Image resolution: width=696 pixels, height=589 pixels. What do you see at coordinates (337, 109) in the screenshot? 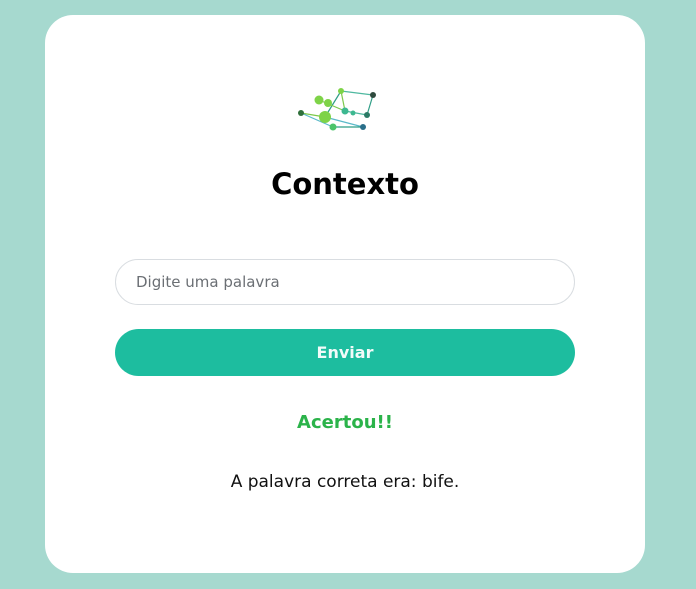
I see `network-graph-logo-icon` at bounding box center [337, 109].